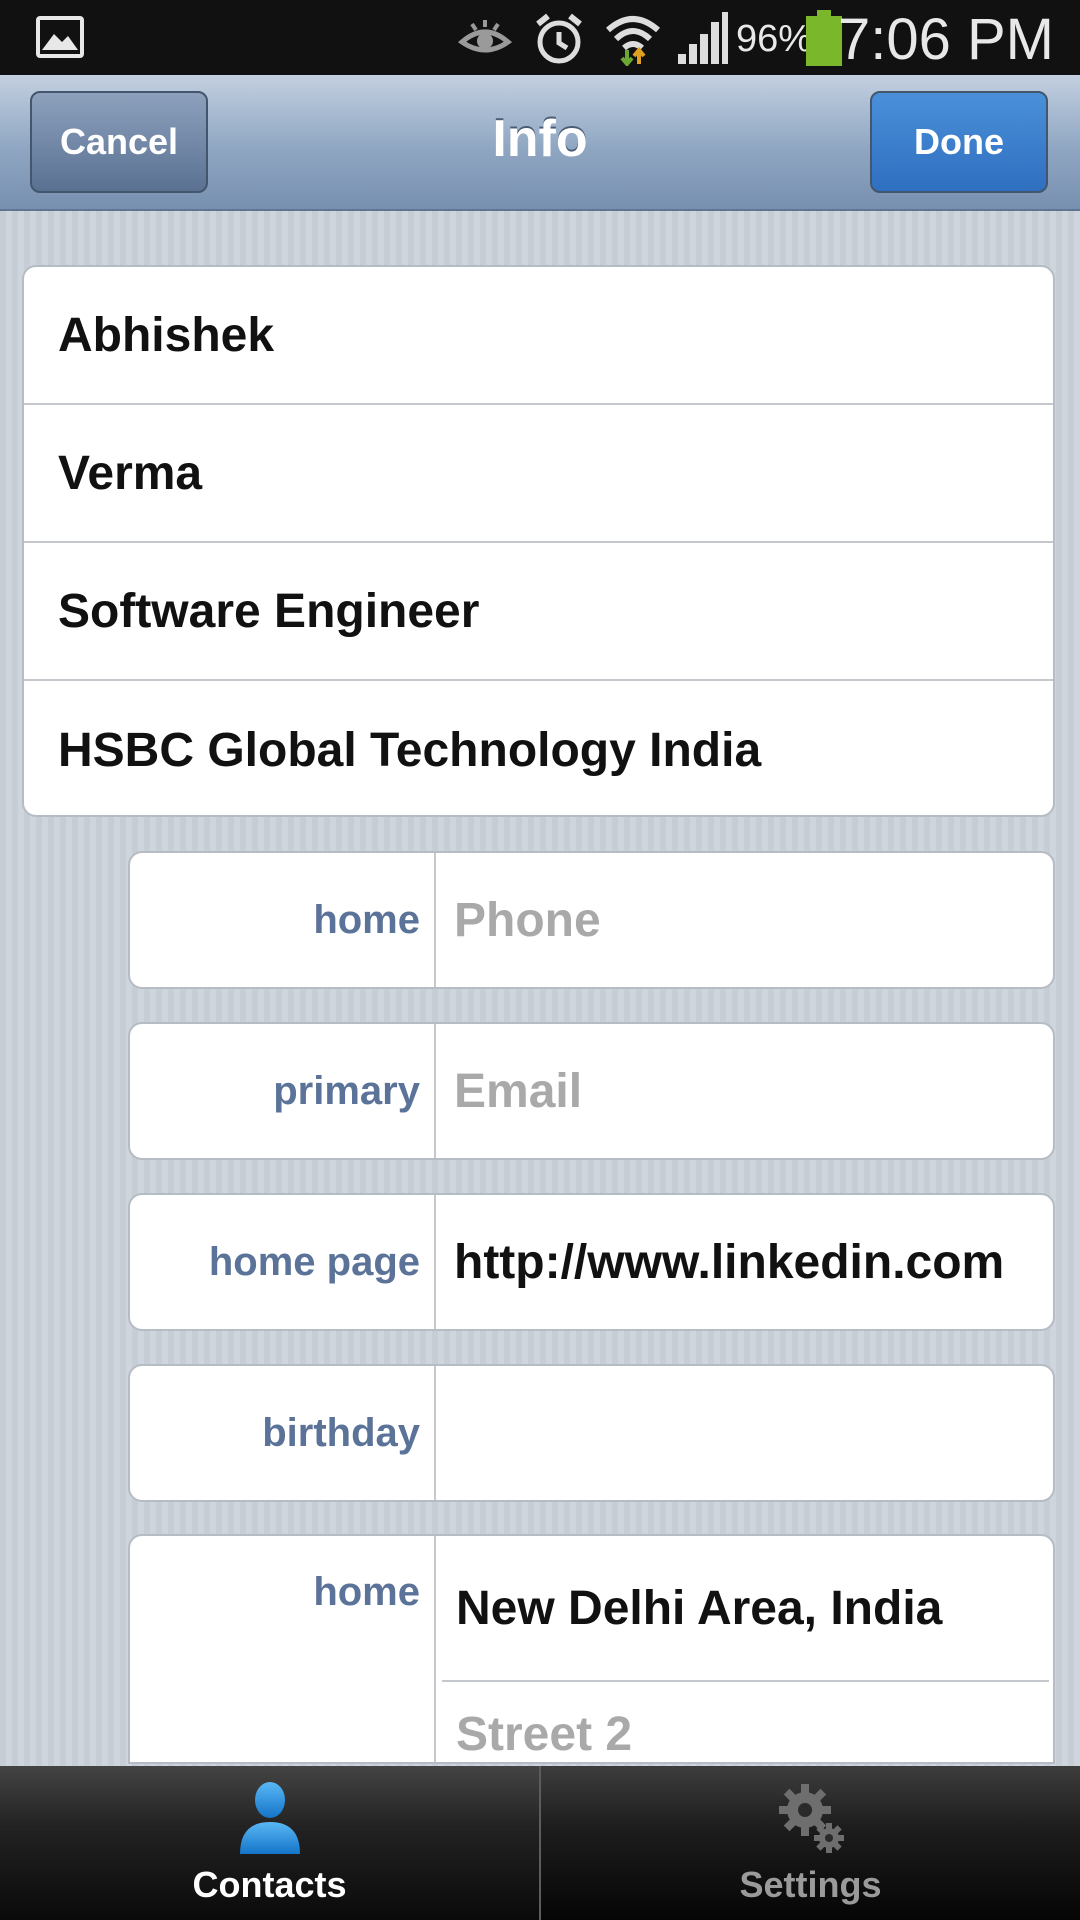  What do you see at coordinates (959, 142) in the screenshot?
I see `done-button: Done` at bounding box center [959, 142].